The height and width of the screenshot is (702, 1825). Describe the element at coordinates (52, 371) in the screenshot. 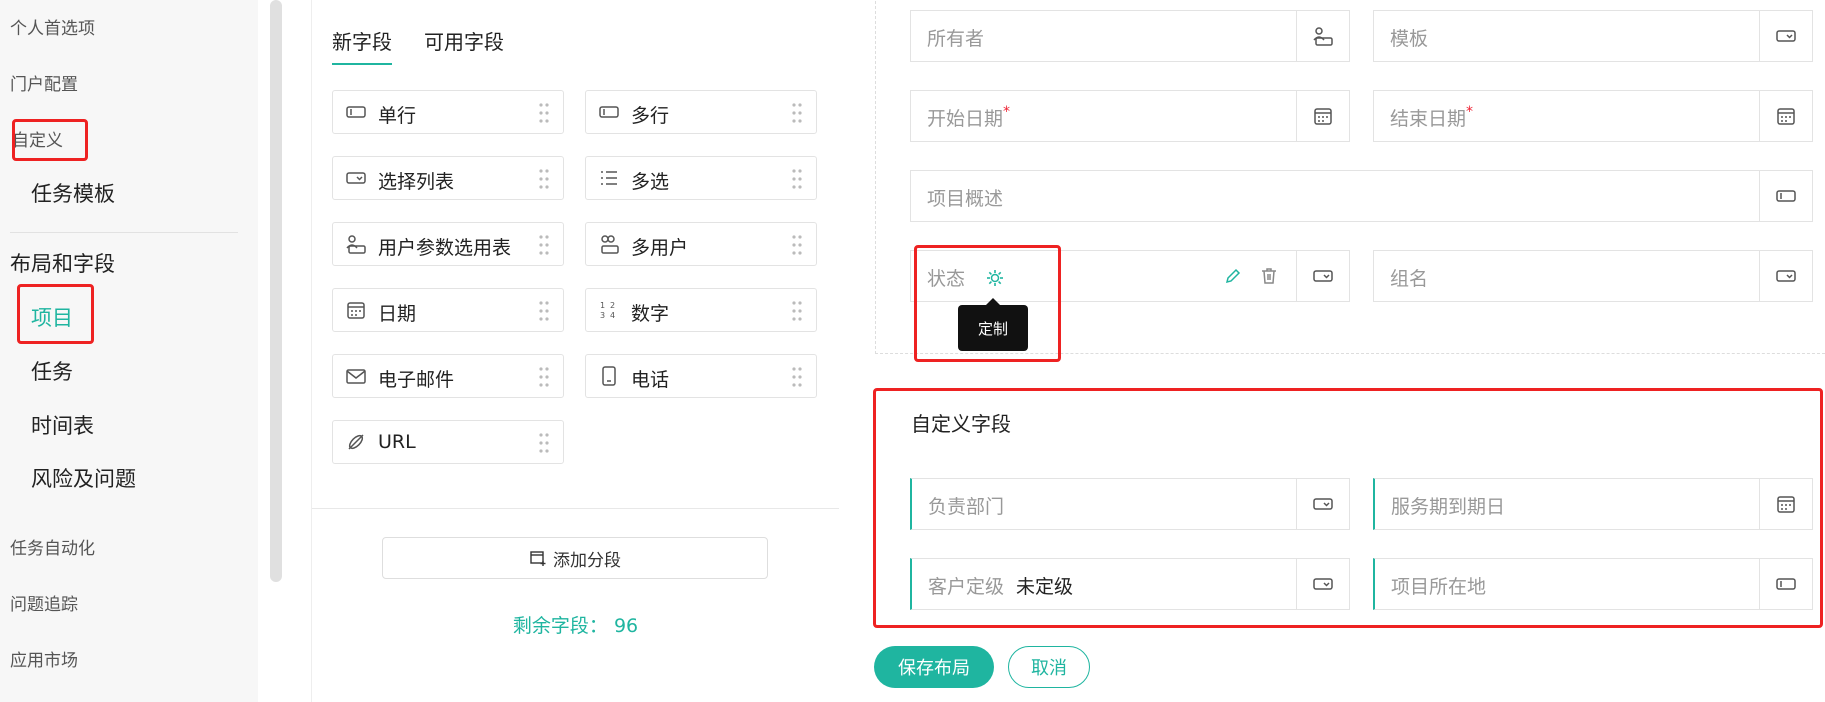

I see `sidebar-item-tasks: 任务` at that location.